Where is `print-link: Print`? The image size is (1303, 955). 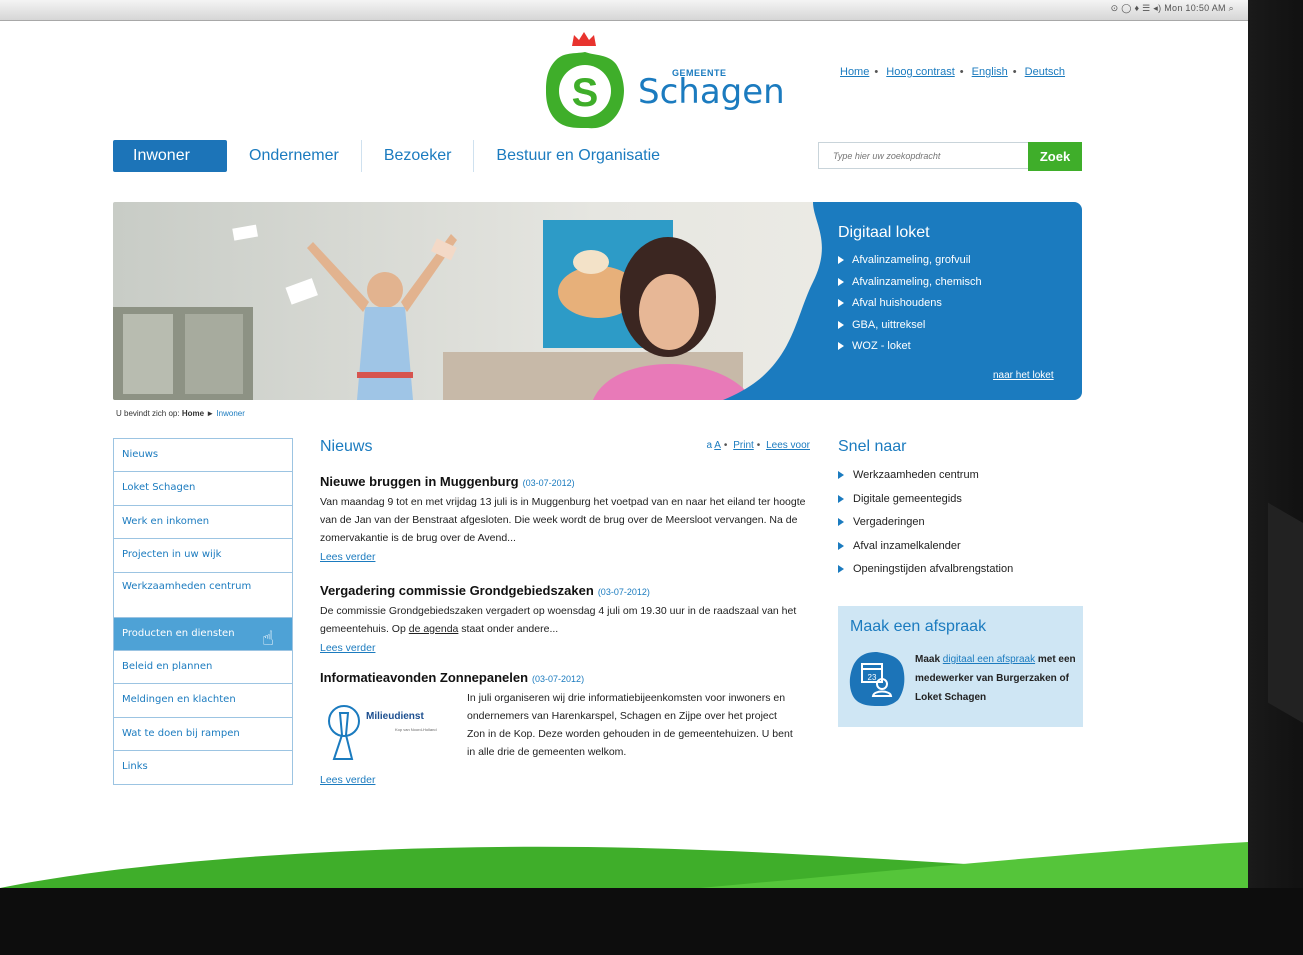
print-link: Print is located at coordinates (743, 445).